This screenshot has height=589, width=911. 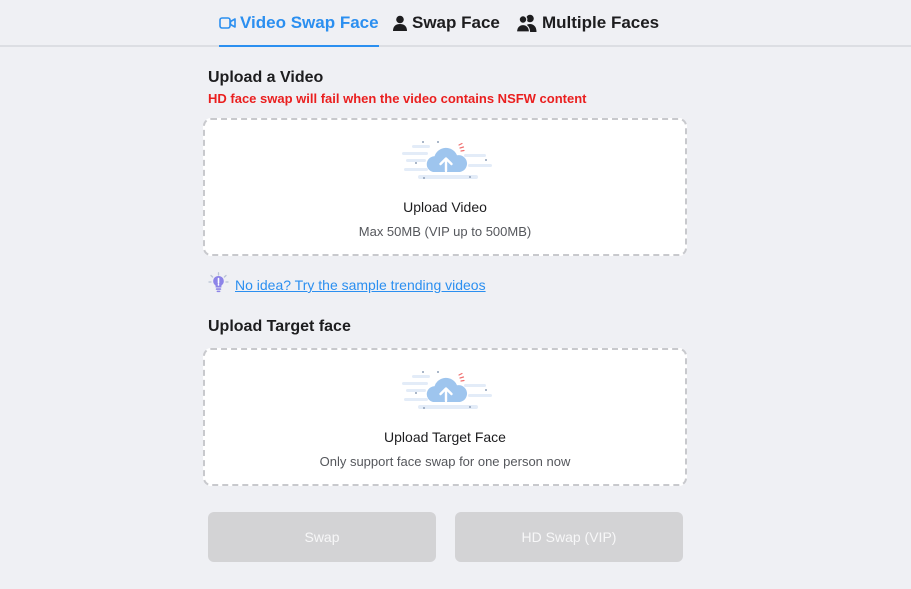 What do you see at coordinates (360, 285) in the screenshot?
I see `sample-videos-link: No idea? Try the sample trending videos` at bounding box center [360, 285].